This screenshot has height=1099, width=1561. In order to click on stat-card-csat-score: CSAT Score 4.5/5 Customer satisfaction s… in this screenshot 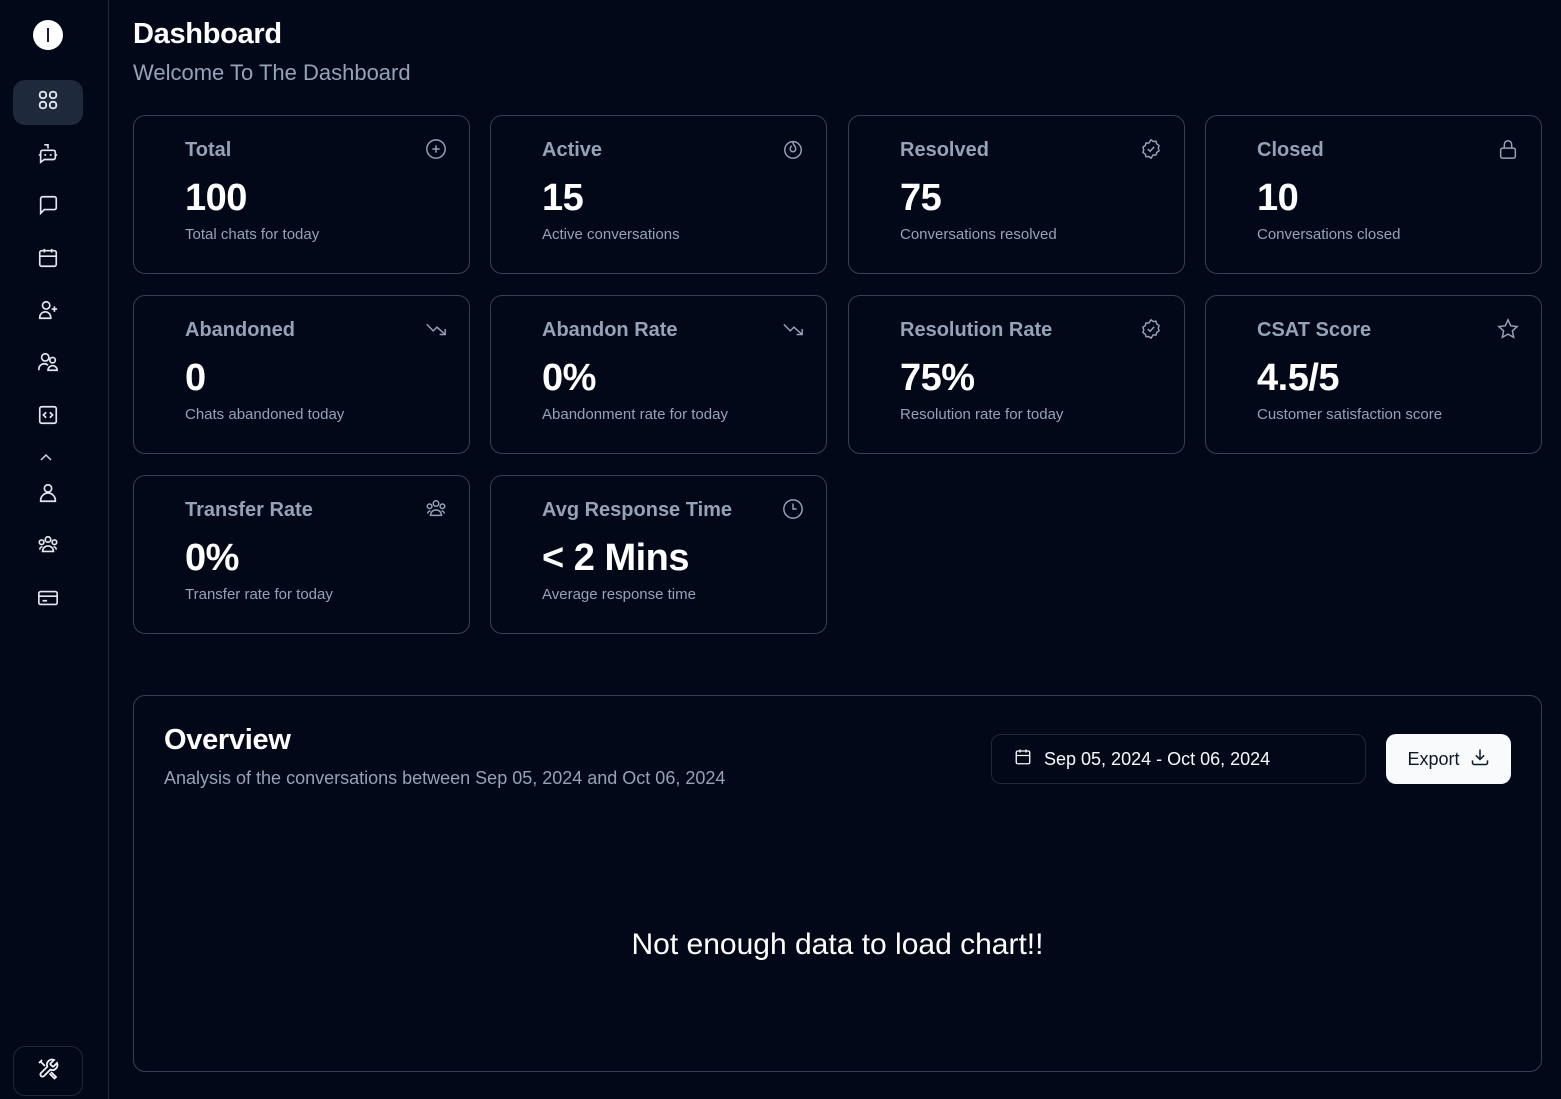, I will do `click(1373, 374)`.